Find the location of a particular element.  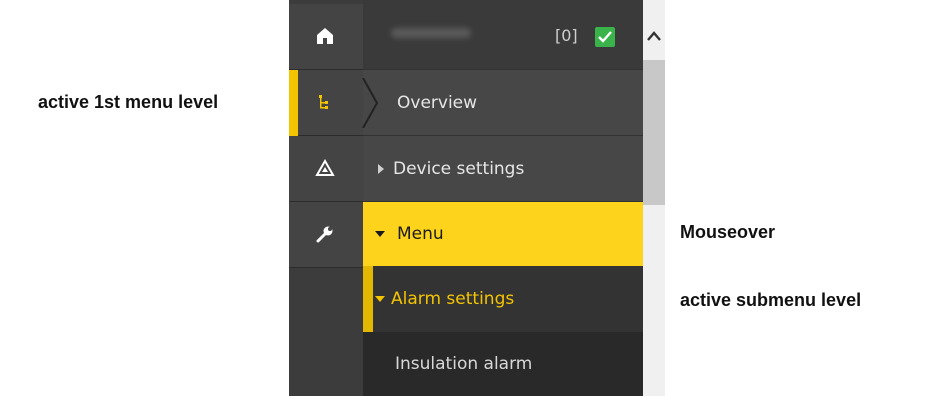

rail-item-tree is located at coordinates (326, 103).